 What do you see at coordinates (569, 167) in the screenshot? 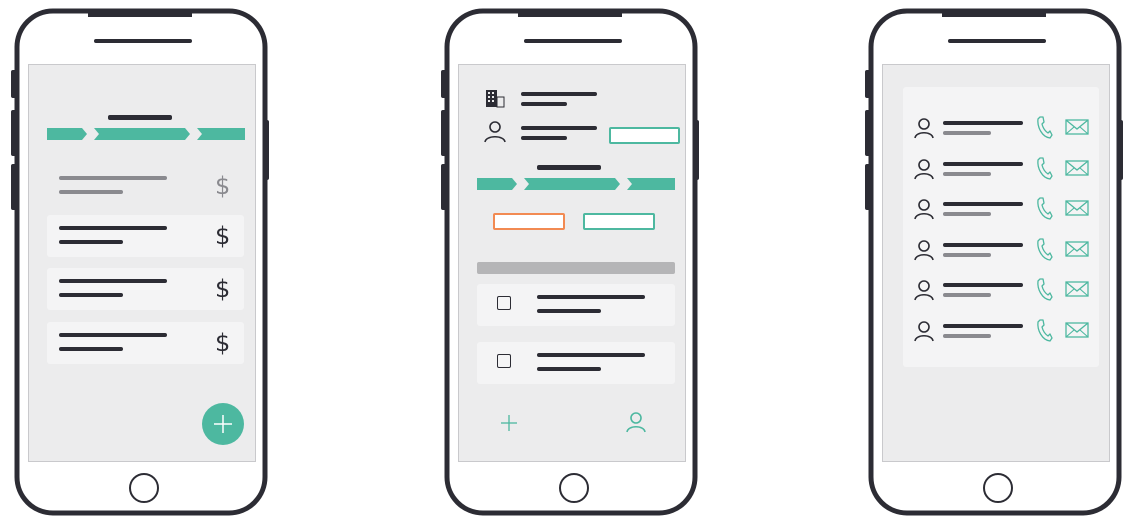
I see `section-title-bar` at bounding box center [569, 167].